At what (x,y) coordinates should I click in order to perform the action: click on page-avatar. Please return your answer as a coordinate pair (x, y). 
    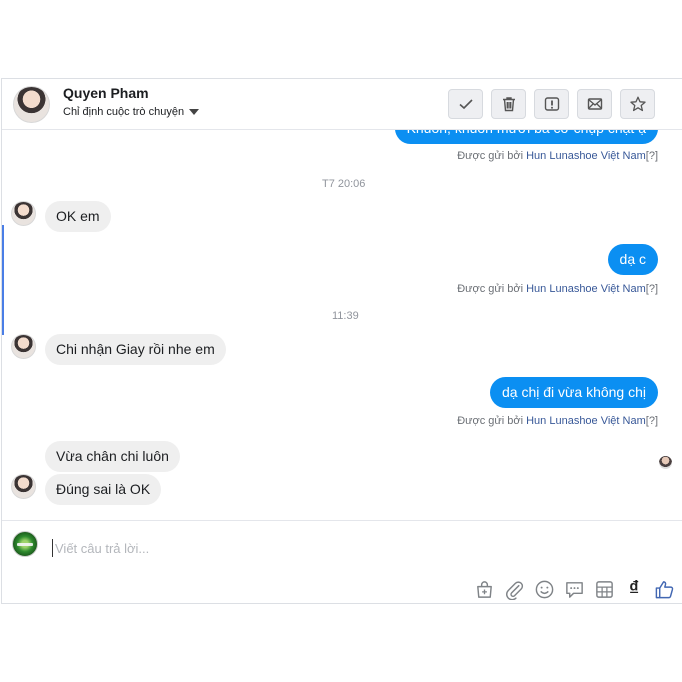
    Looking at the image, I should click on (25, 544).